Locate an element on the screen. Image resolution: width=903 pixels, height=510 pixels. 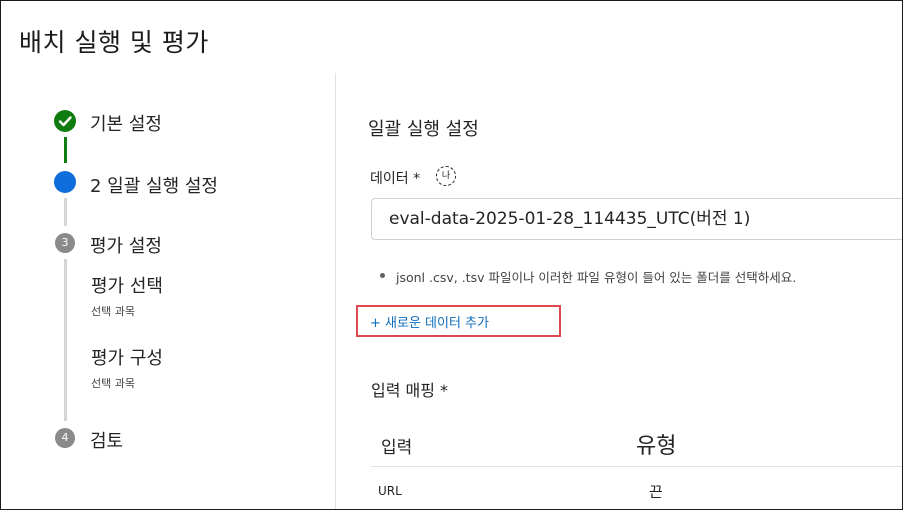
row-type-cell: 끈 is located at coordinates (656, 491).